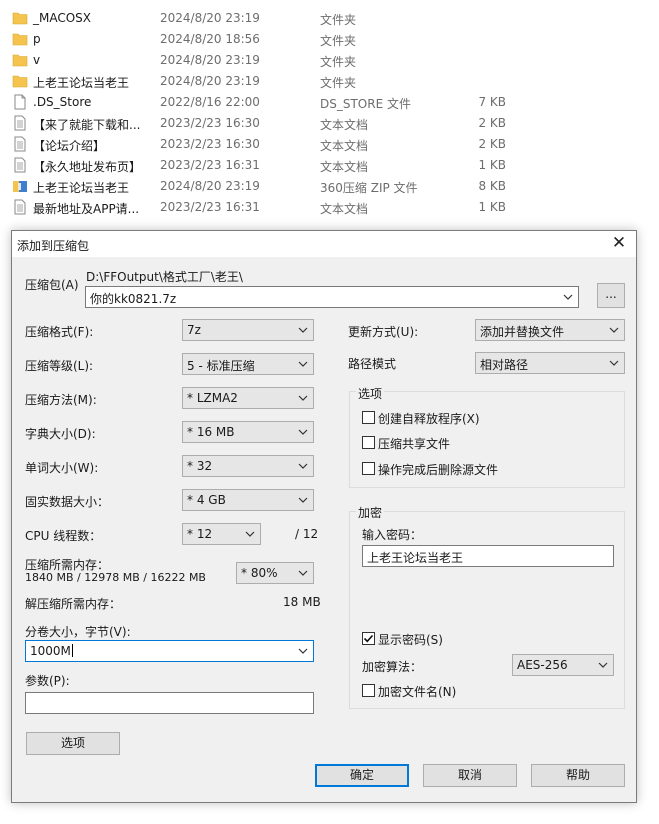 The image size is (659, 824). Describe the element at coordinates (115, 577) in the screenshot. I see `memory-detail: 1840 MB / 12978 MB / 16222 MB` at that location.